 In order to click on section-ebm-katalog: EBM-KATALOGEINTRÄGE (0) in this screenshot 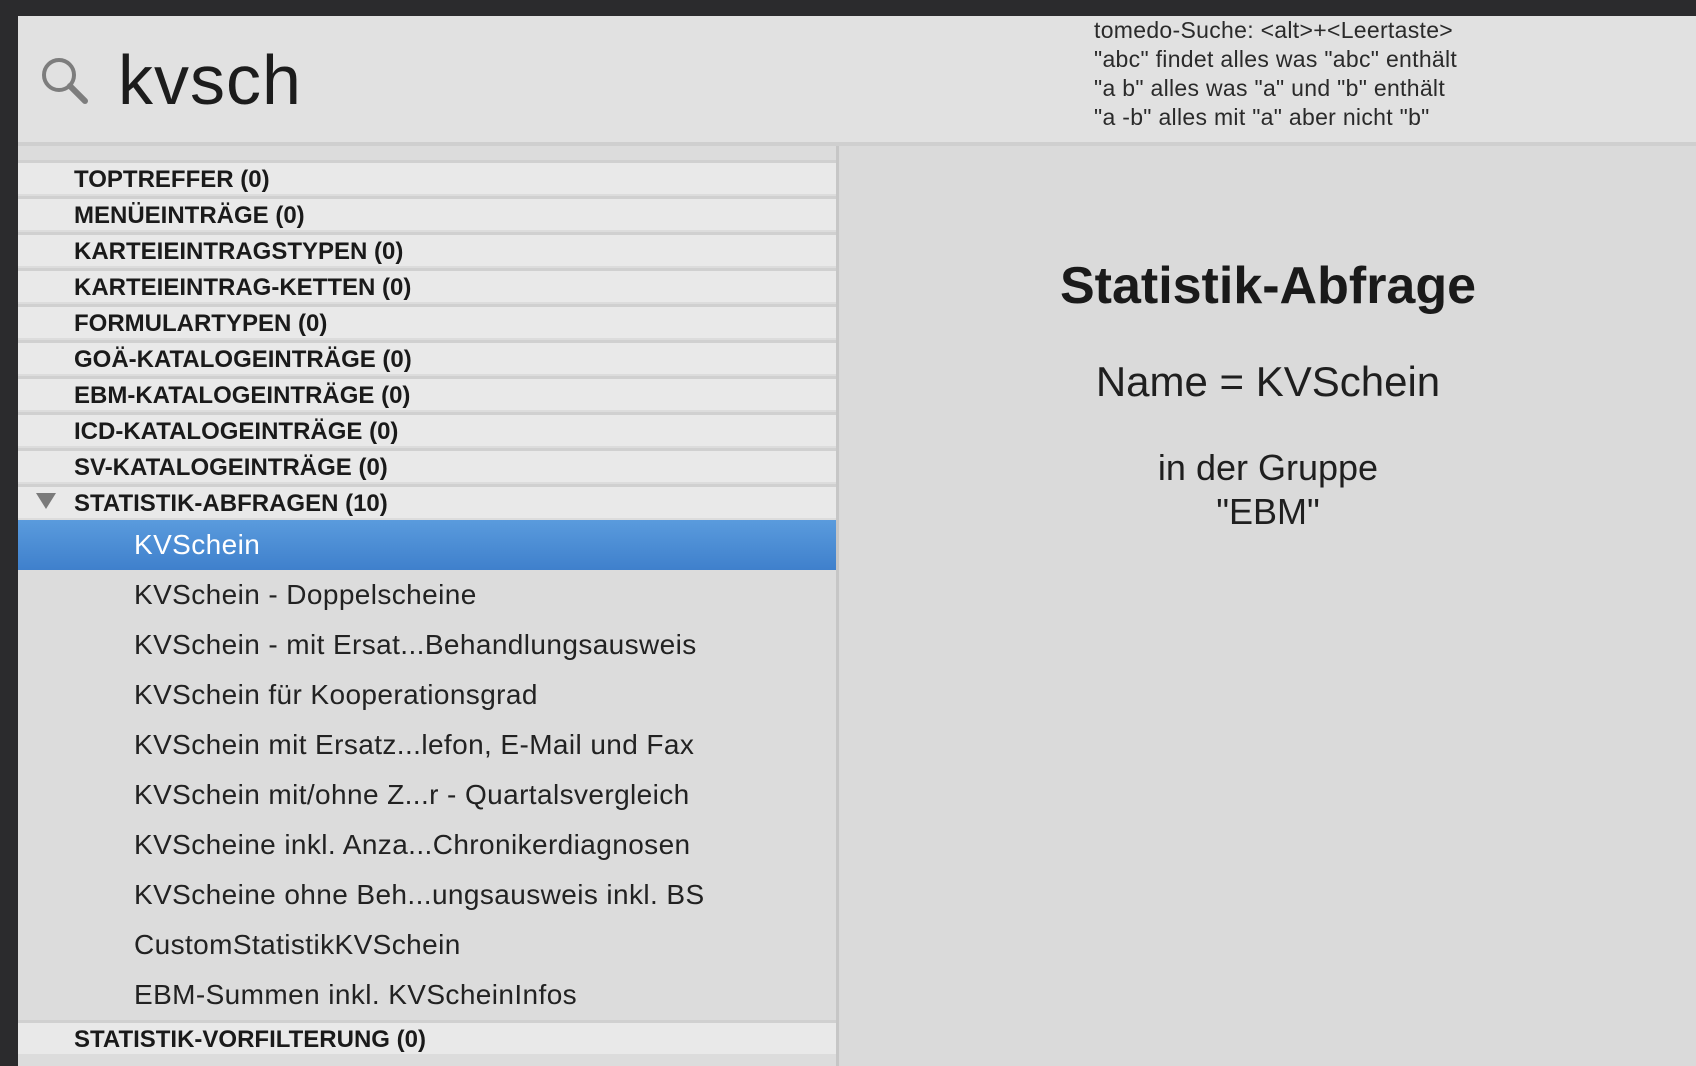, I will do `click(427, 393)`.